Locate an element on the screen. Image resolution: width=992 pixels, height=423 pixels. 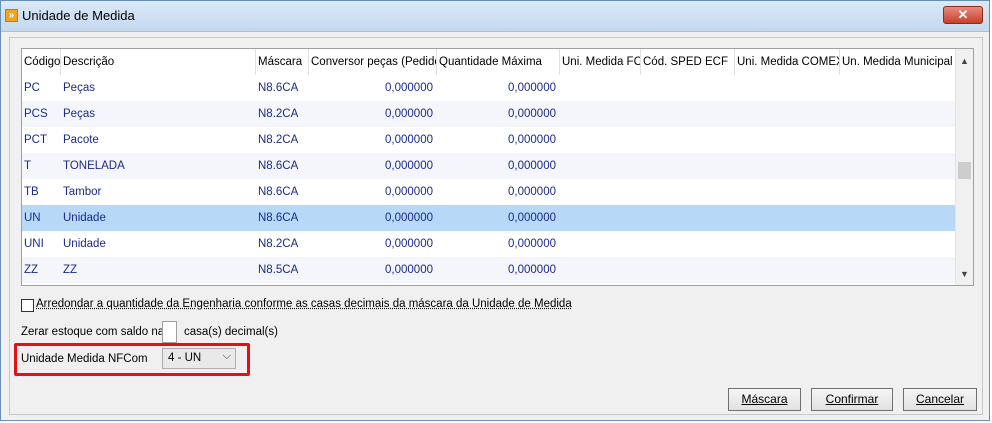
column-header: Un. Medida Municipal is located at coordinates (898, 62).